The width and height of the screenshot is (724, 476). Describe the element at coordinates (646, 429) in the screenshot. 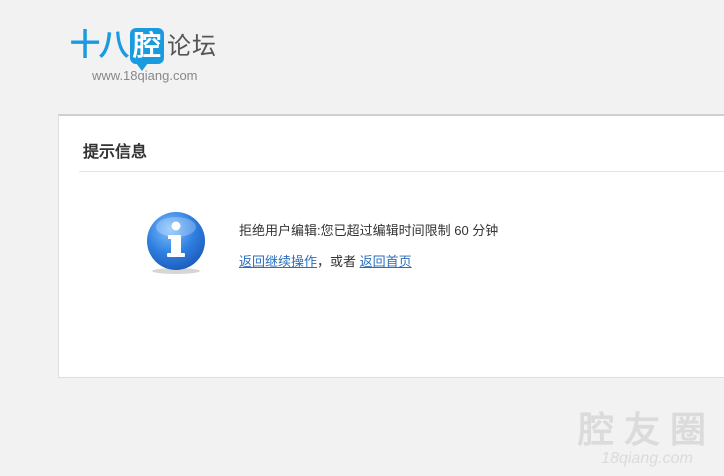

I see `watermark-text: 腔友圈` at that location.